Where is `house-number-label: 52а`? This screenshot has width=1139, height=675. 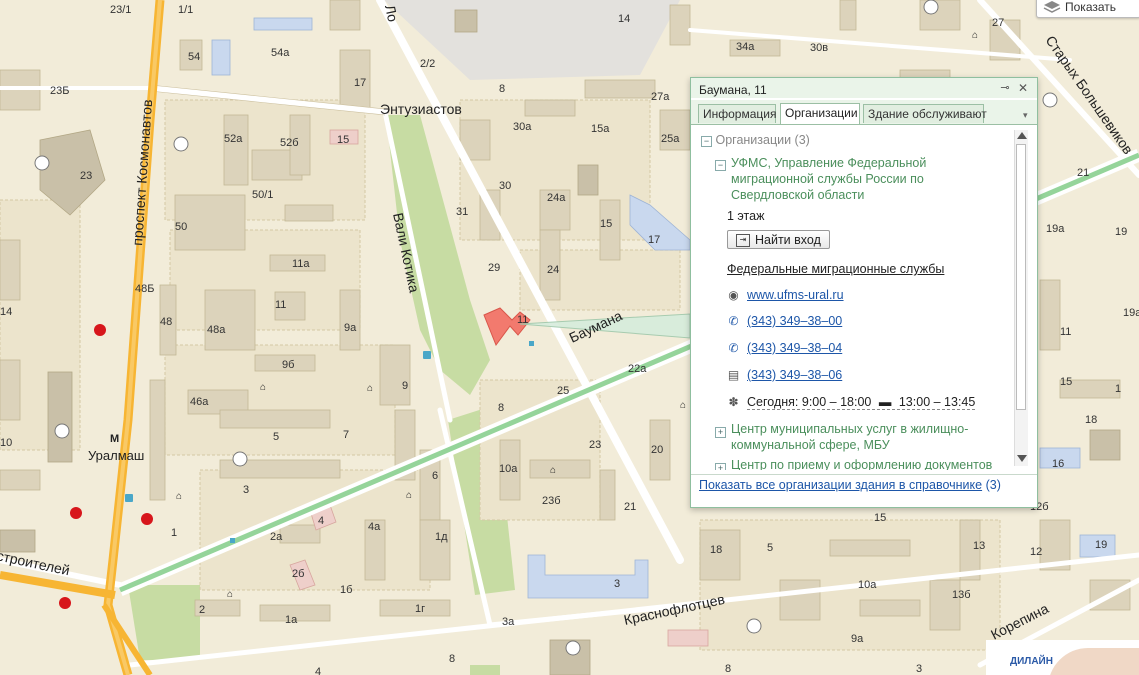
house-number-label: 52а is located at coordinates (233, 139).